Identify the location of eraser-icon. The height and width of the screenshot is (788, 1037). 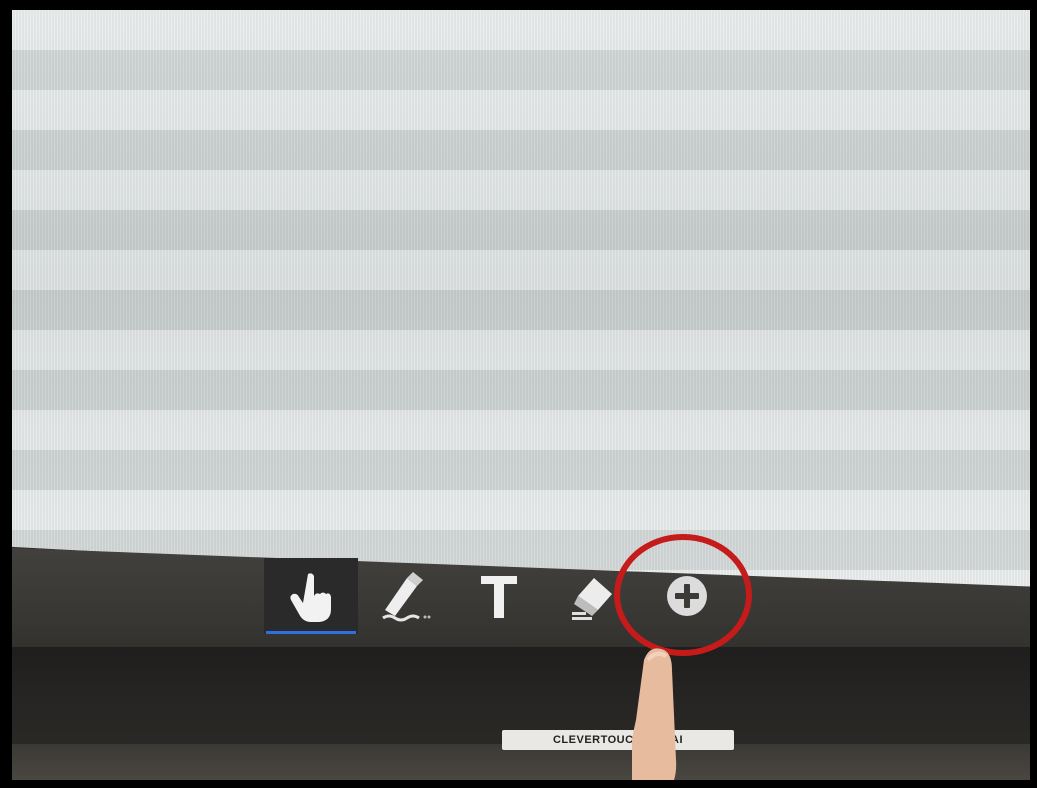
(592, 599).